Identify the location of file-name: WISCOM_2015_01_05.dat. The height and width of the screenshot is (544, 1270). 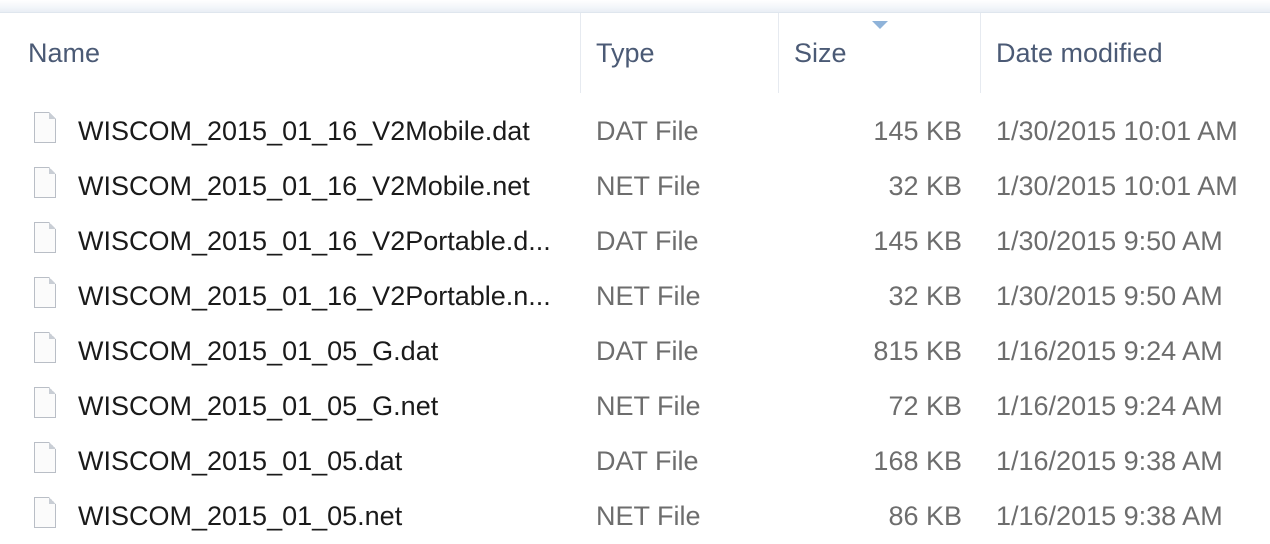
(240, 461).